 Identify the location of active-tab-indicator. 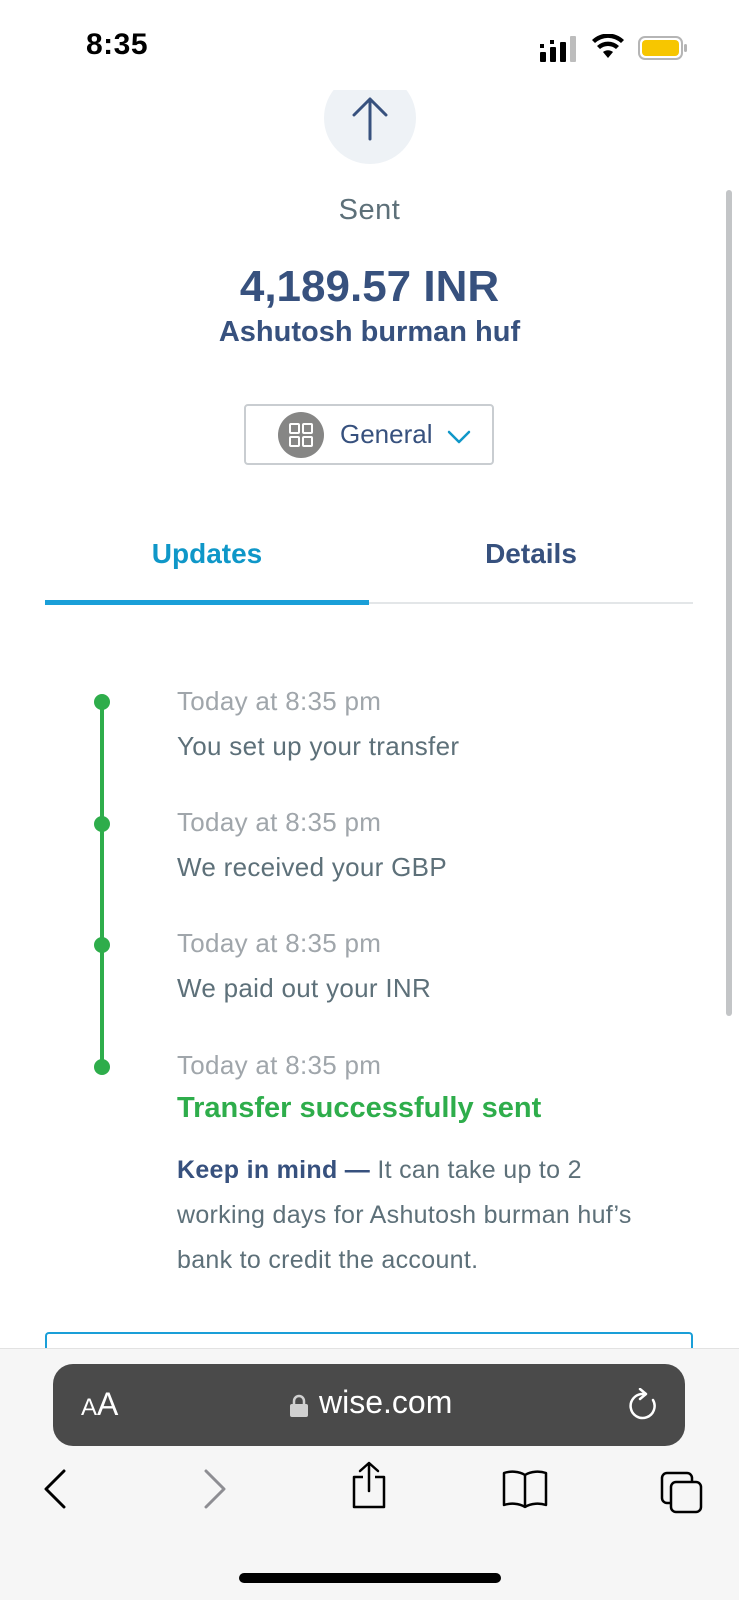
(207, 602).